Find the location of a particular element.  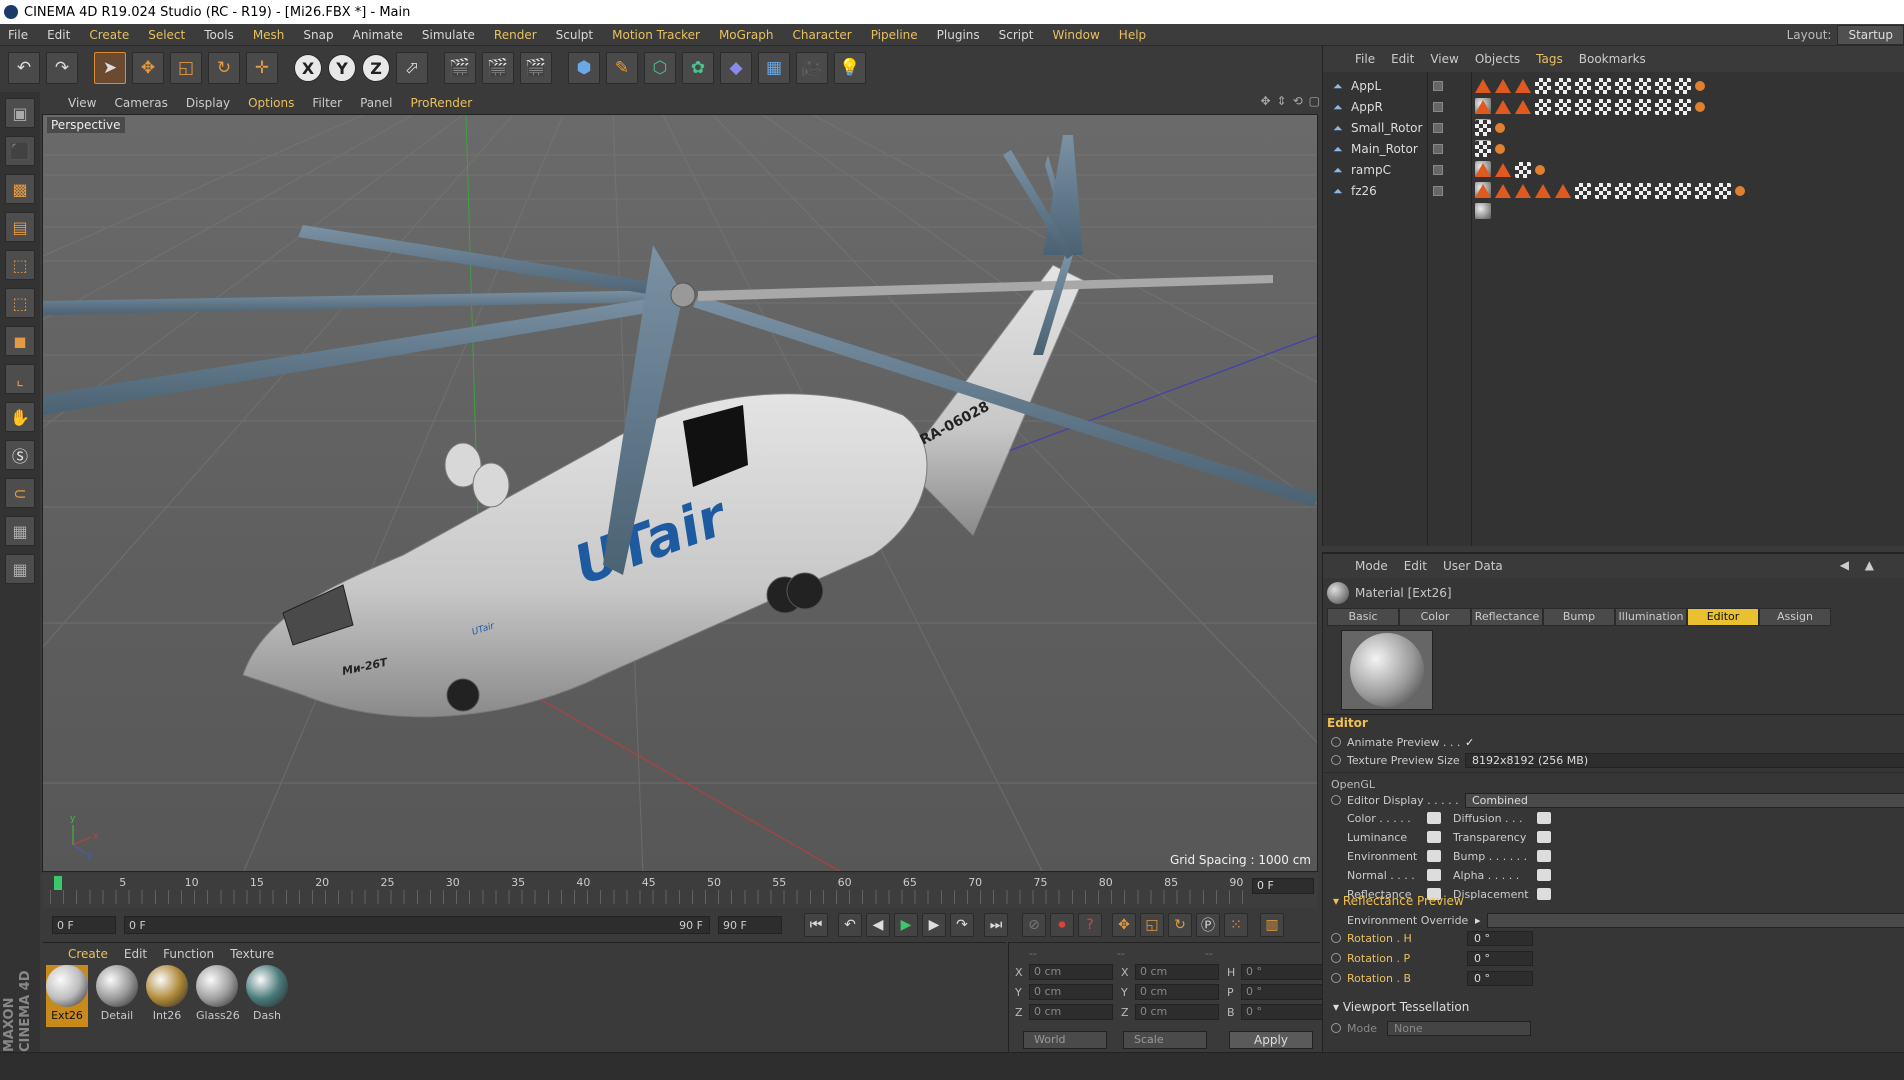

animate-preview-radio is located at coordinates (1336, 742).